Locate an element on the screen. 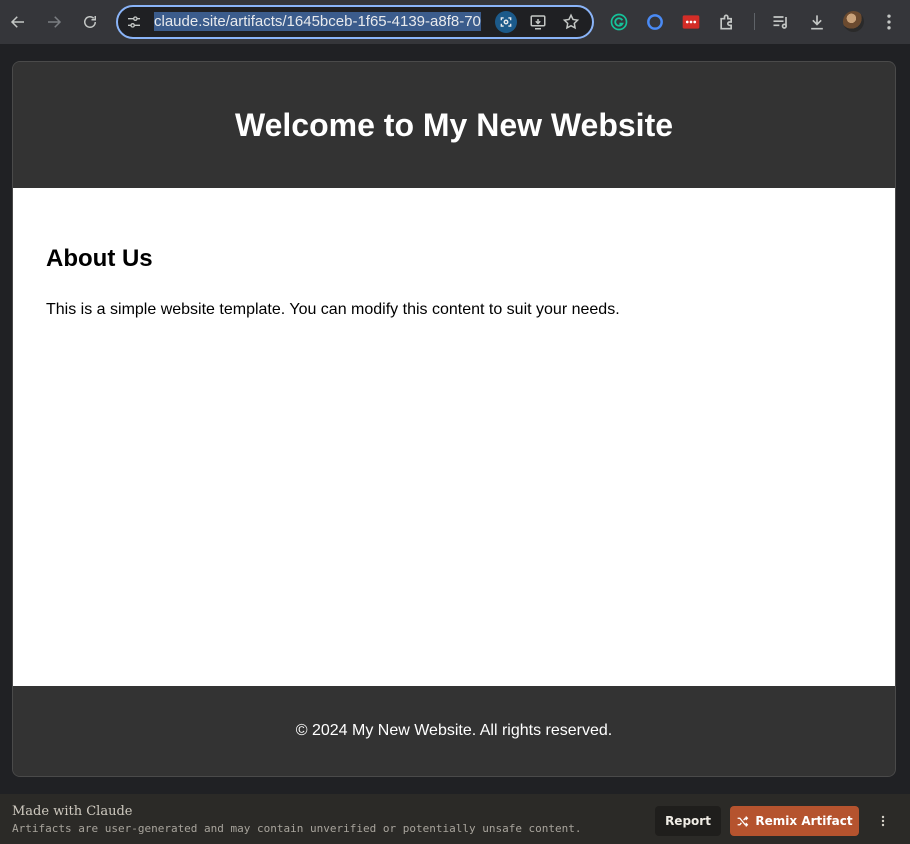 Image resolution: width=910 pixels, height=844 pixels. shuffle-icon is located at coordinates (743, 821).